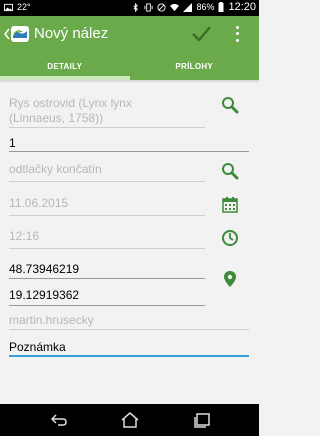 The height and width of the screenshot is (436, 320). I want to click on tab-prilohy: PRÍLOHY, so click(195, 66).